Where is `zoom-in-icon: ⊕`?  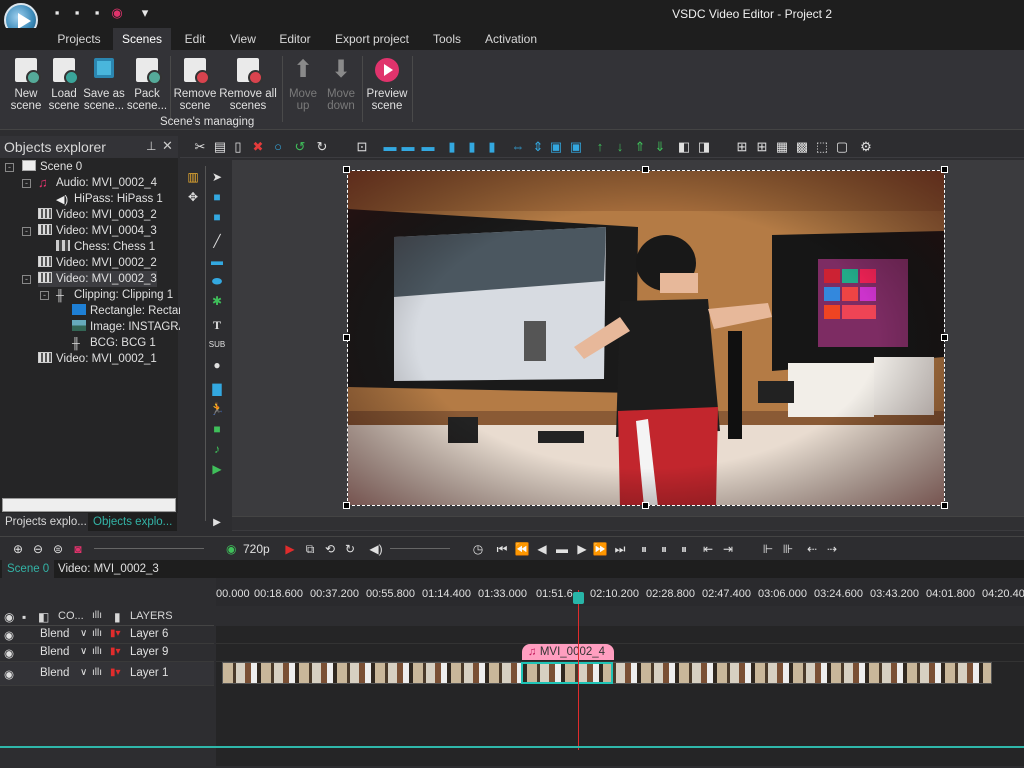
zoom-in-icon: ⊕ is located at coordinates (18, 549).